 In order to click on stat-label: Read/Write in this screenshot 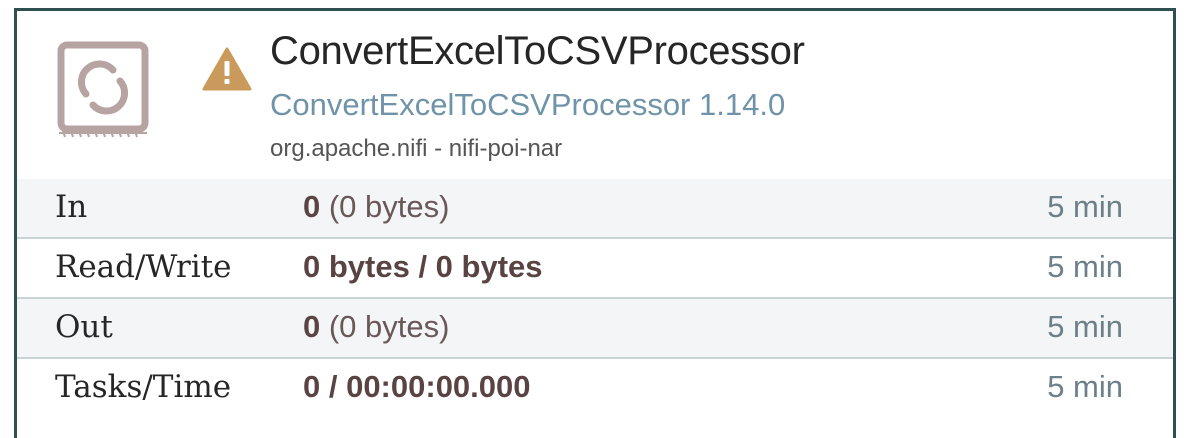, I will do `click(143, 267)`.